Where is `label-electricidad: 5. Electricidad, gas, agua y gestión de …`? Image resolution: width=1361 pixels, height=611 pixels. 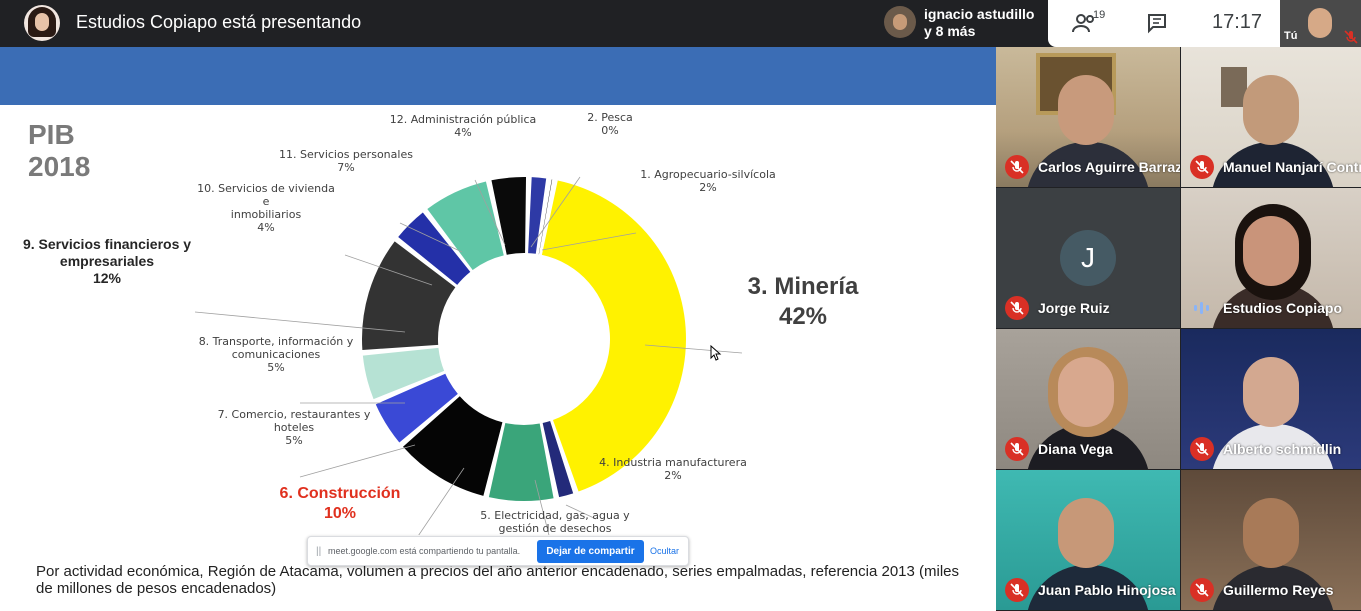
label-electricidad: 5. Electricidad, gas, agua y gestión de … is located at coordinates (555, 522).